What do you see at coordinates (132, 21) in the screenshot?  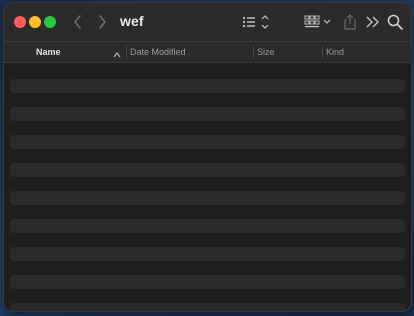 I see `window-title: wef` at bounding box center [132, 21].